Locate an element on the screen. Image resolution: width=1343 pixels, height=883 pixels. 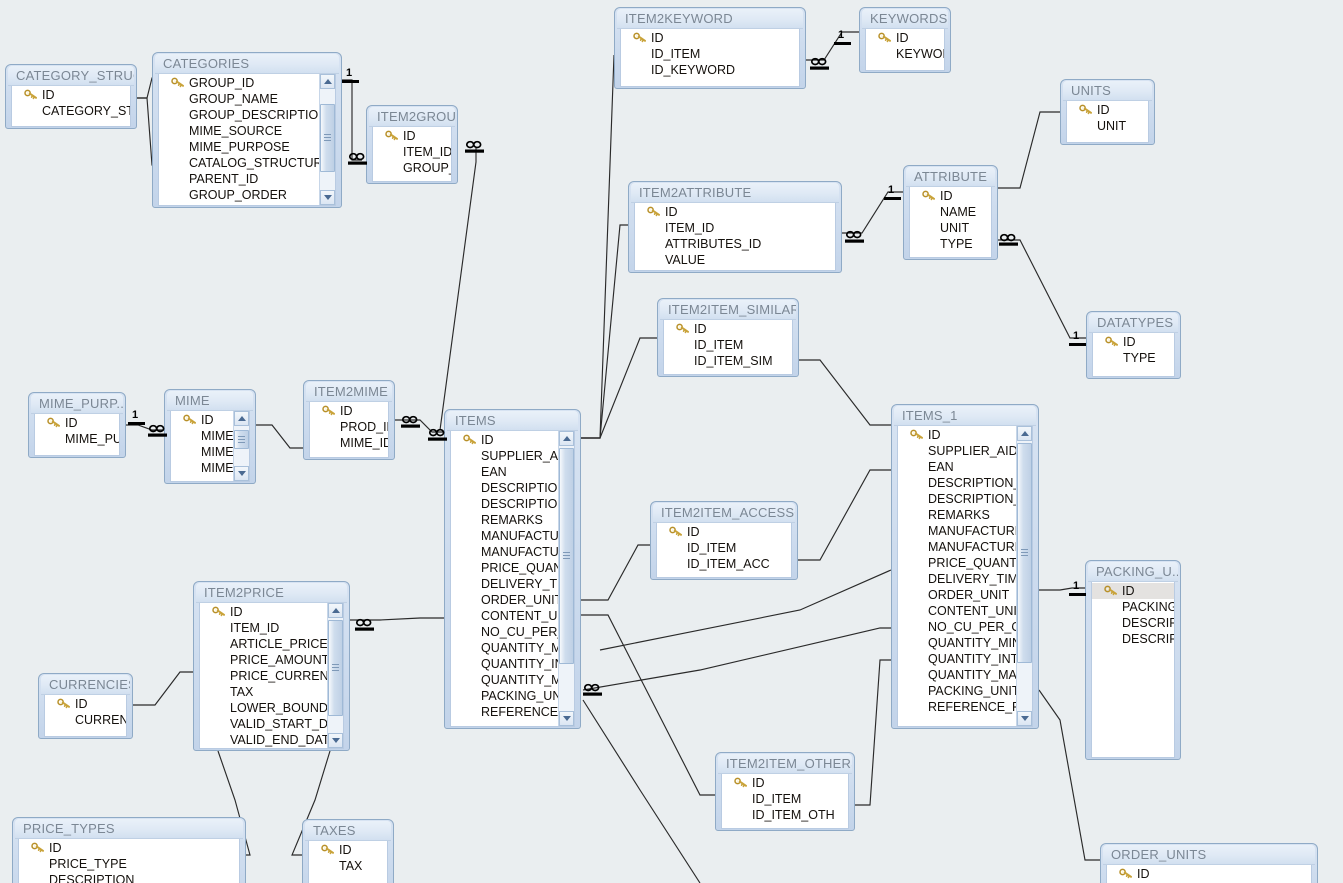
field-packing_units-2: DESCRIPT is located at coordinates (1133, 623).